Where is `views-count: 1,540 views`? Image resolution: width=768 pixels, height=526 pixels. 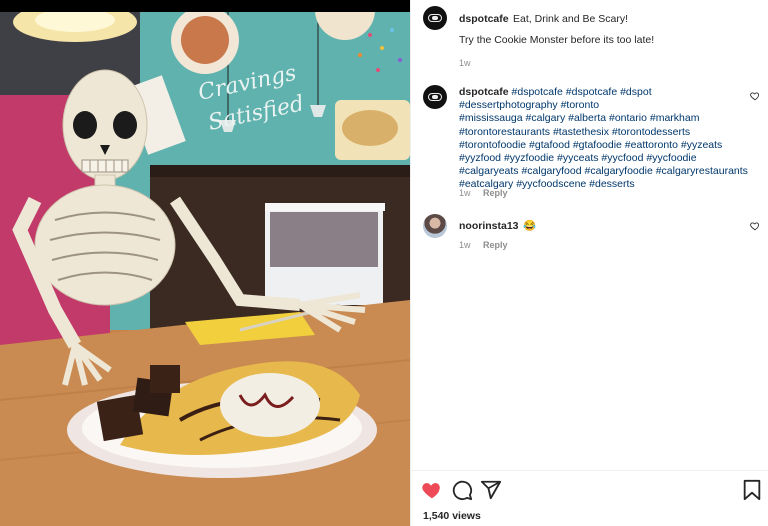 views-count: 1,540 views is located at coordinates (452, 516).